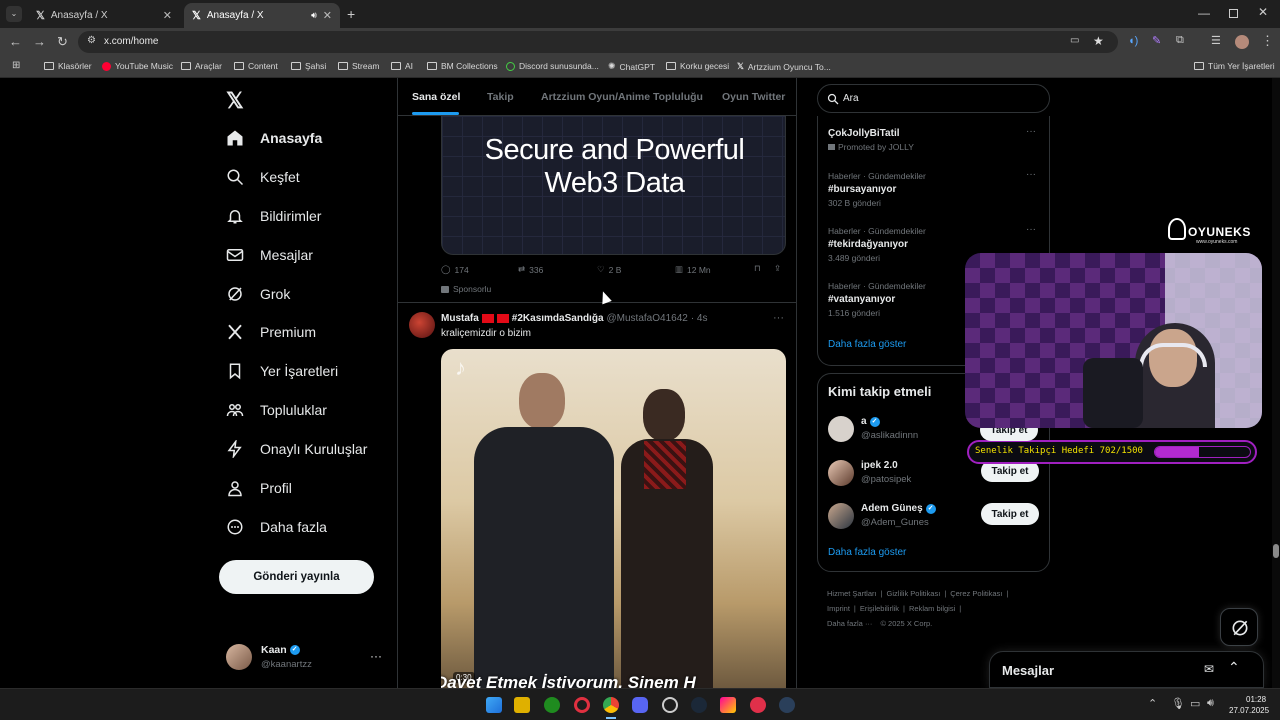 Image resolution: width=1280 pixels, height=720 pixels. Describe the element at coordinates (15, 41) in the screenshot. I see `back-icon: ←` at that location.